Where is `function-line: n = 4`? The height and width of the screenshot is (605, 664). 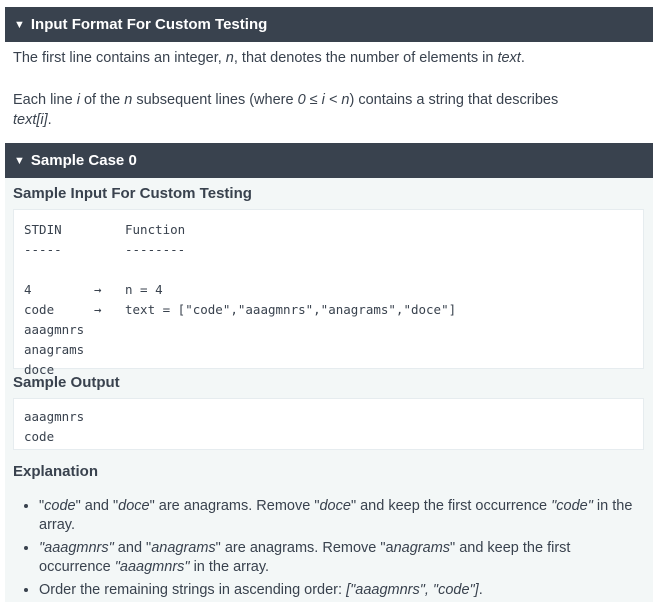 function-line: n = 4 is located at coordinates (144, 289).